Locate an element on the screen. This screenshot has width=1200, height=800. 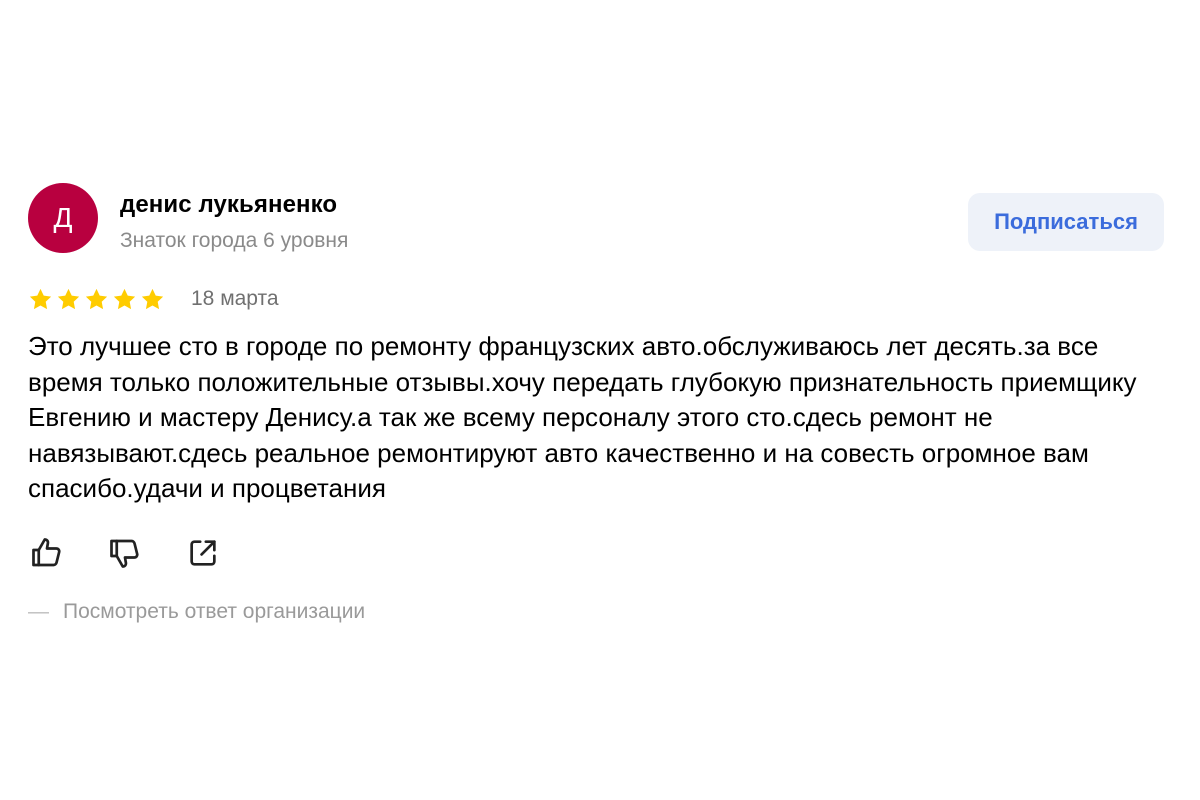
org-reply-label: Посмотреть ответ организации is located at coordinates (214, 611).